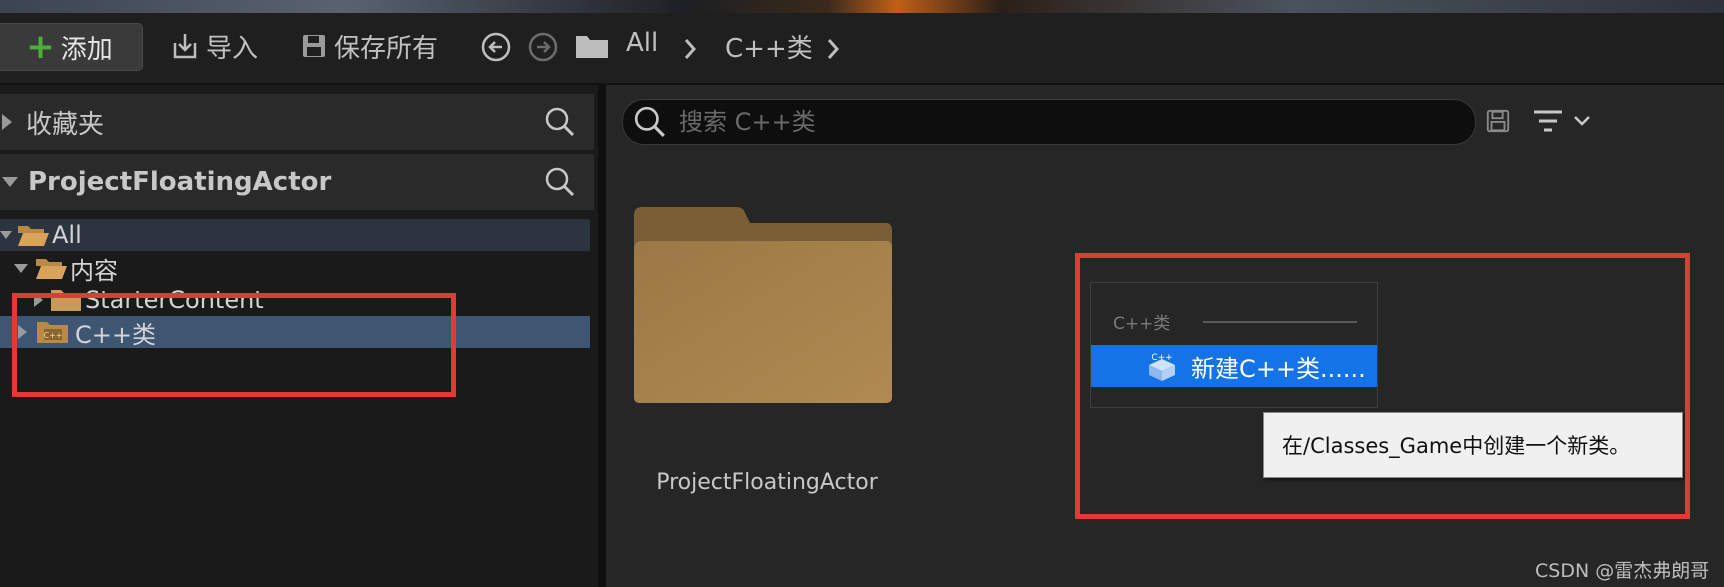 This screenshot has width=1724, height=587. Describe the element at coordinates (1498, 121) in the screenshot. I see `save-search-icon` at that location.